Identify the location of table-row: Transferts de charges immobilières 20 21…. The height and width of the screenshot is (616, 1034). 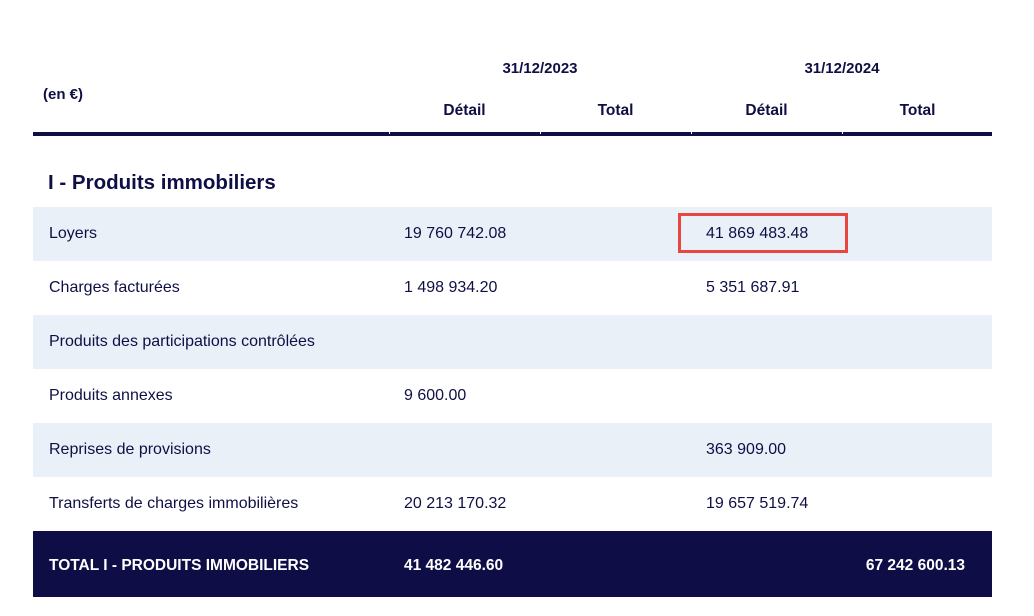
(512, 504).